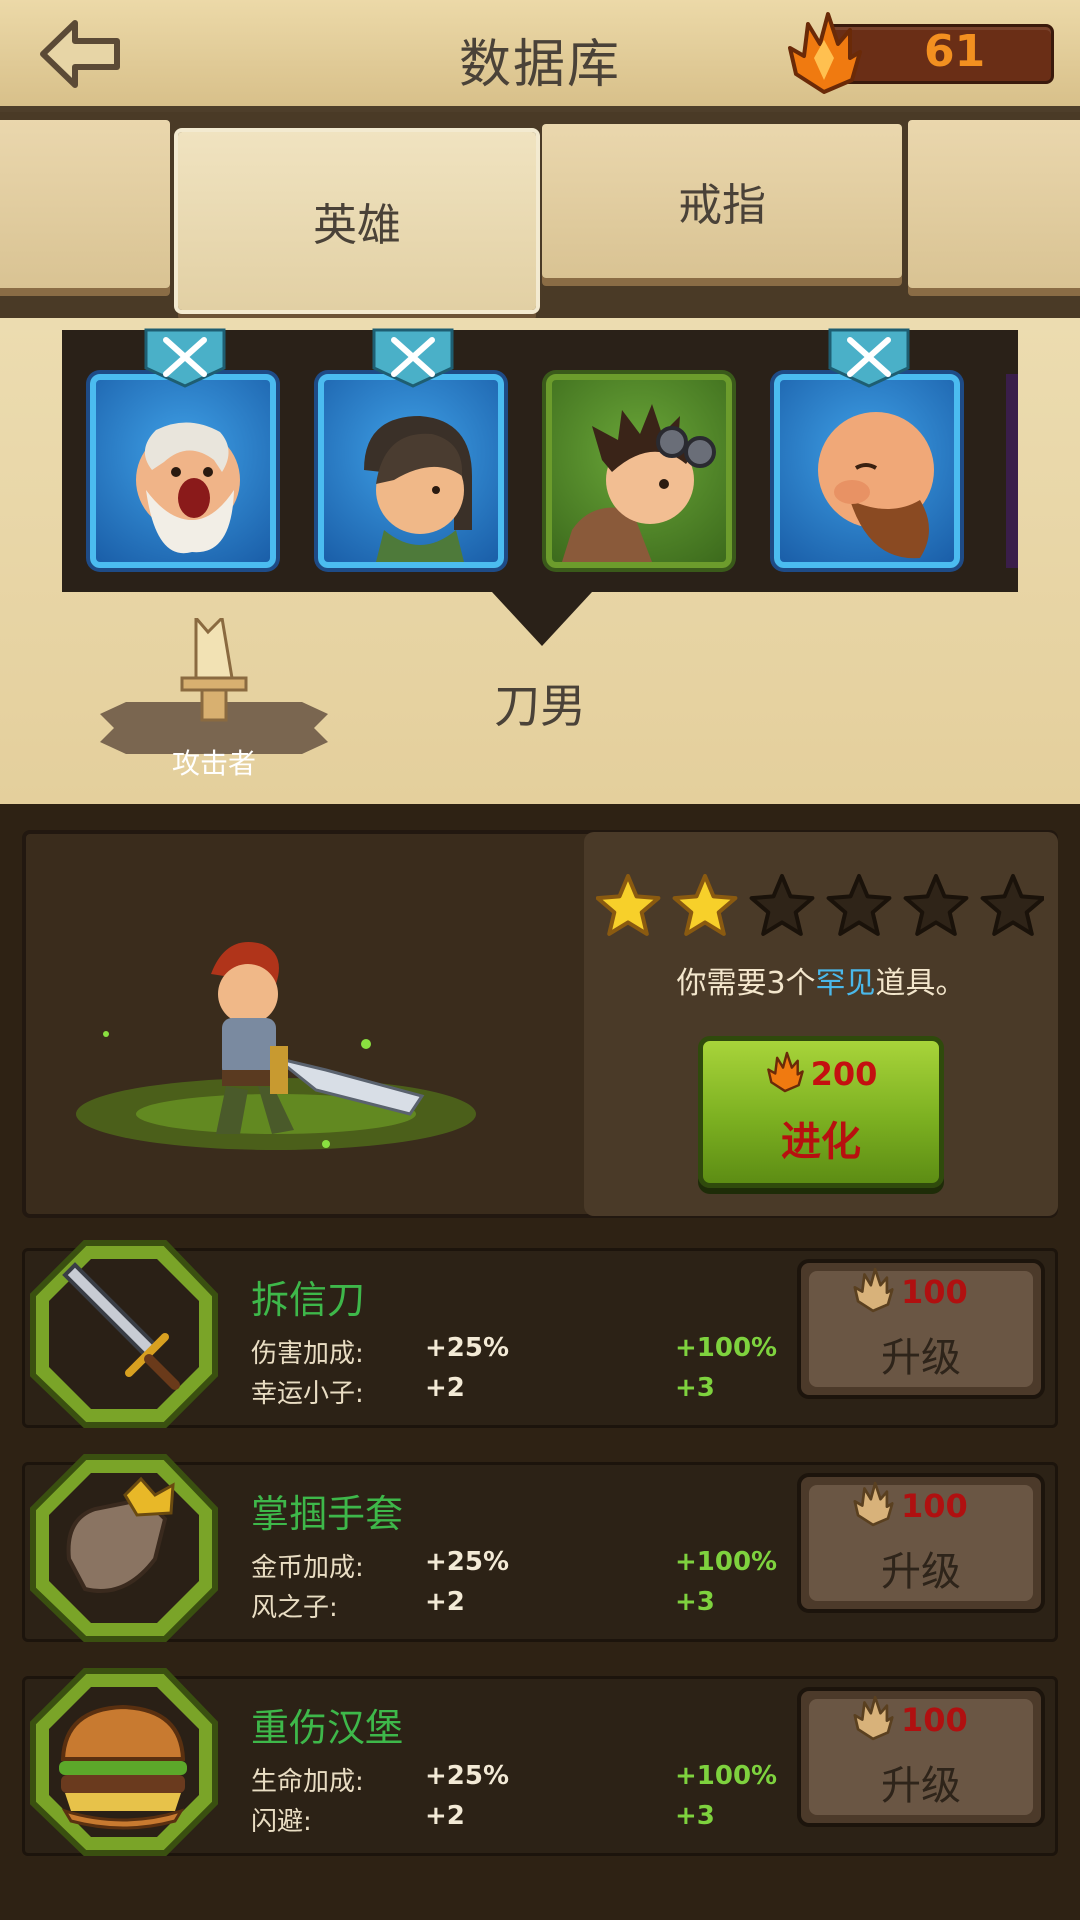 This screenshot has width=1080, height=1920. What do you see at coordinates (540, 1548) in the screenshot?
I see `item-row: 掌掴手套金币加成: +25% +100% 风之子: +2 +3 100 升级` at bounding box center [540, 1548].